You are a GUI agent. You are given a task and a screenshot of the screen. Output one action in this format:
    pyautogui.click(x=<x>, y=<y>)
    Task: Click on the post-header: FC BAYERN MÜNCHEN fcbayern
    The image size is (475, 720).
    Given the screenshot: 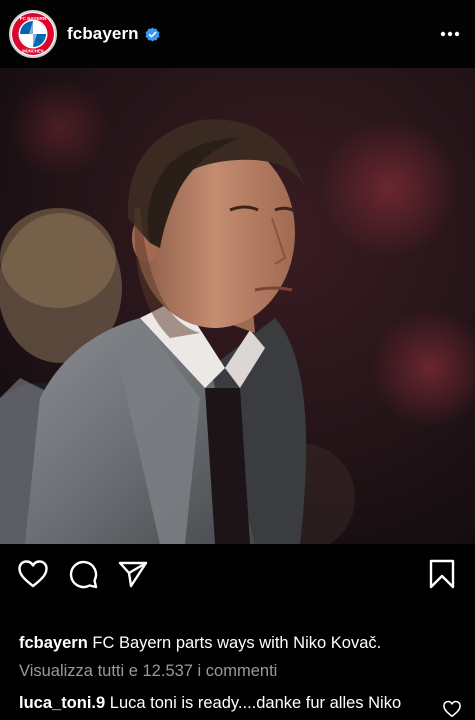 What is the action you would take?
    pyautogui.click(x=237, y=34)
    